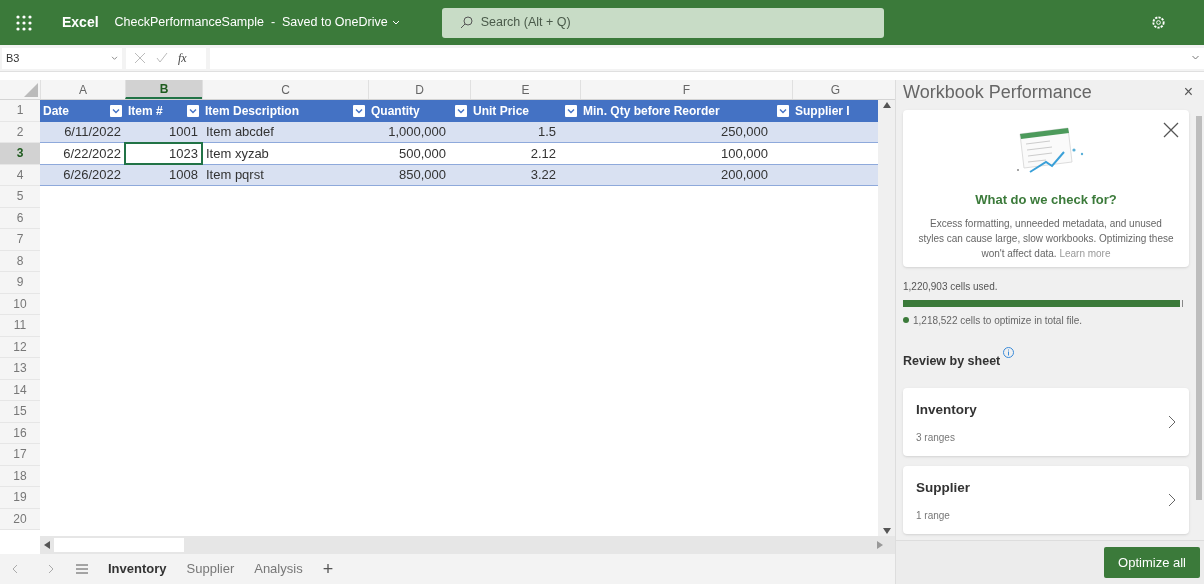 The image size is (1204, 584). What do you see at coordinates (285, 174) in the screenshot?
I see `table-cell: Item pqrst` at bounding box center [285, 174].